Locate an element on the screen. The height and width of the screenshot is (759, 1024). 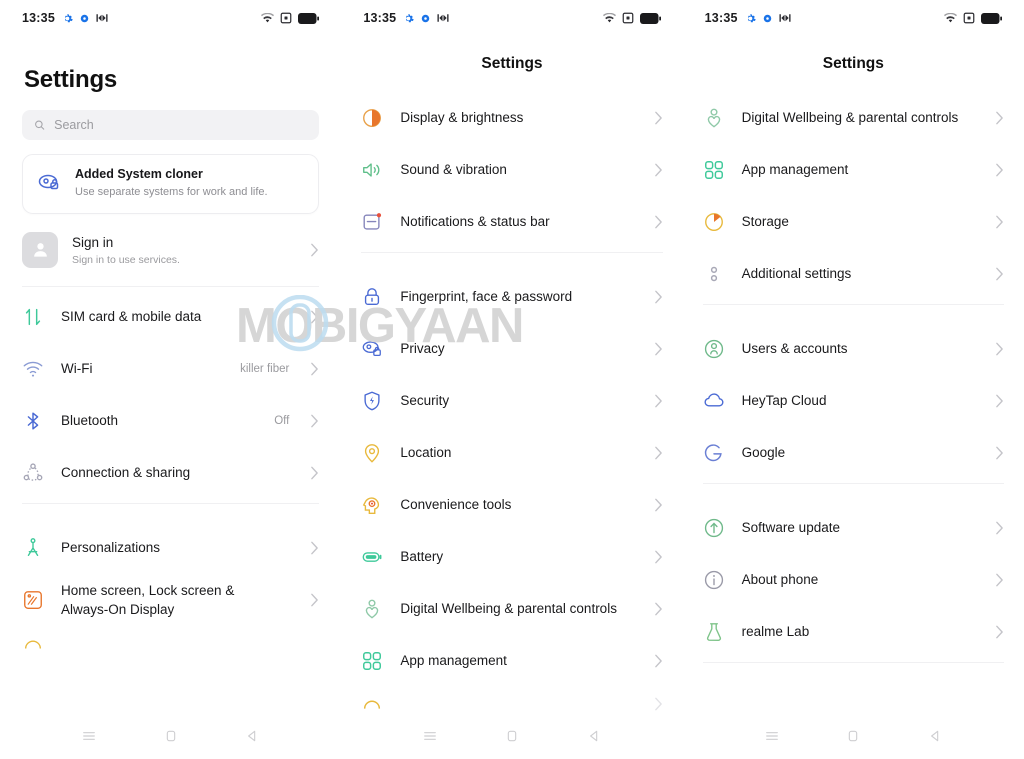
list-item: Additional settings is located at coordinates (853, 274).